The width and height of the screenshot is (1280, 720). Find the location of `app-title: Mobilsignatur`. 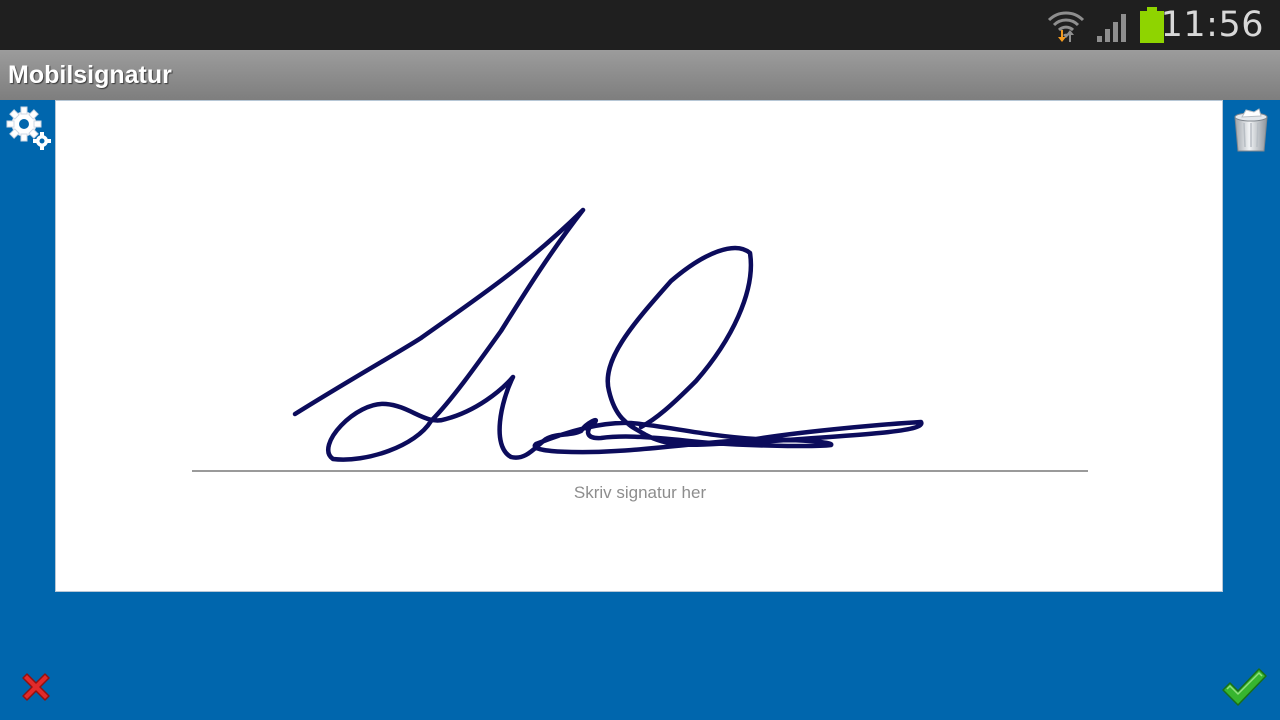

app-title: Mobilsignatur is located at coordinates (90, 75).